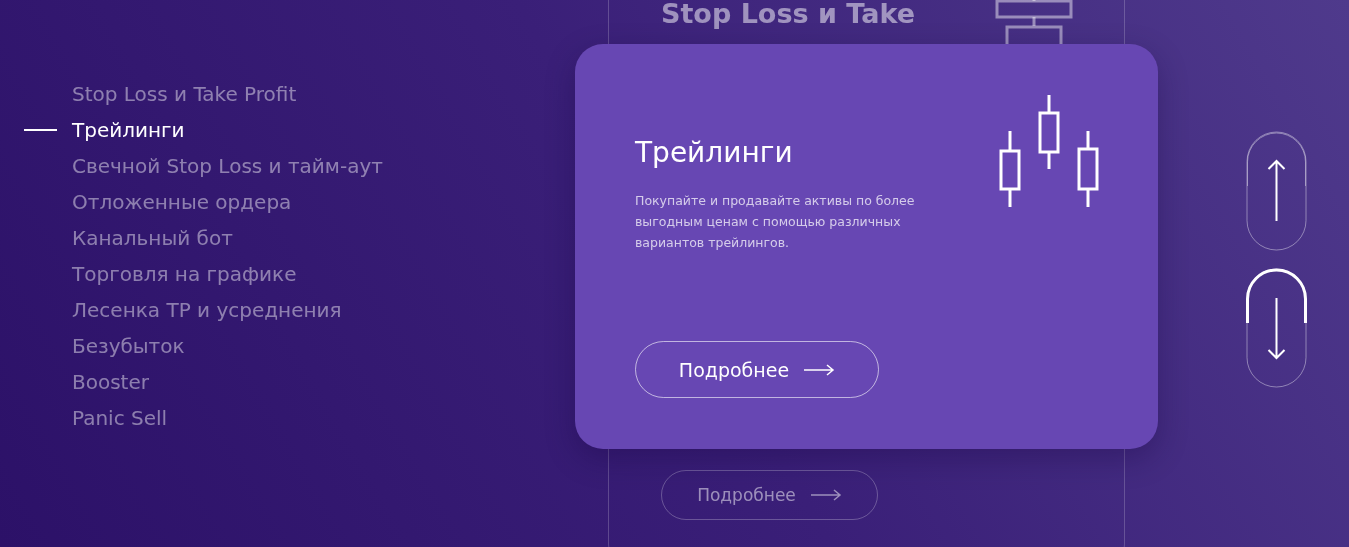 The image size is (1349, 547). I want to click on active-indicator, so click(40, 130).